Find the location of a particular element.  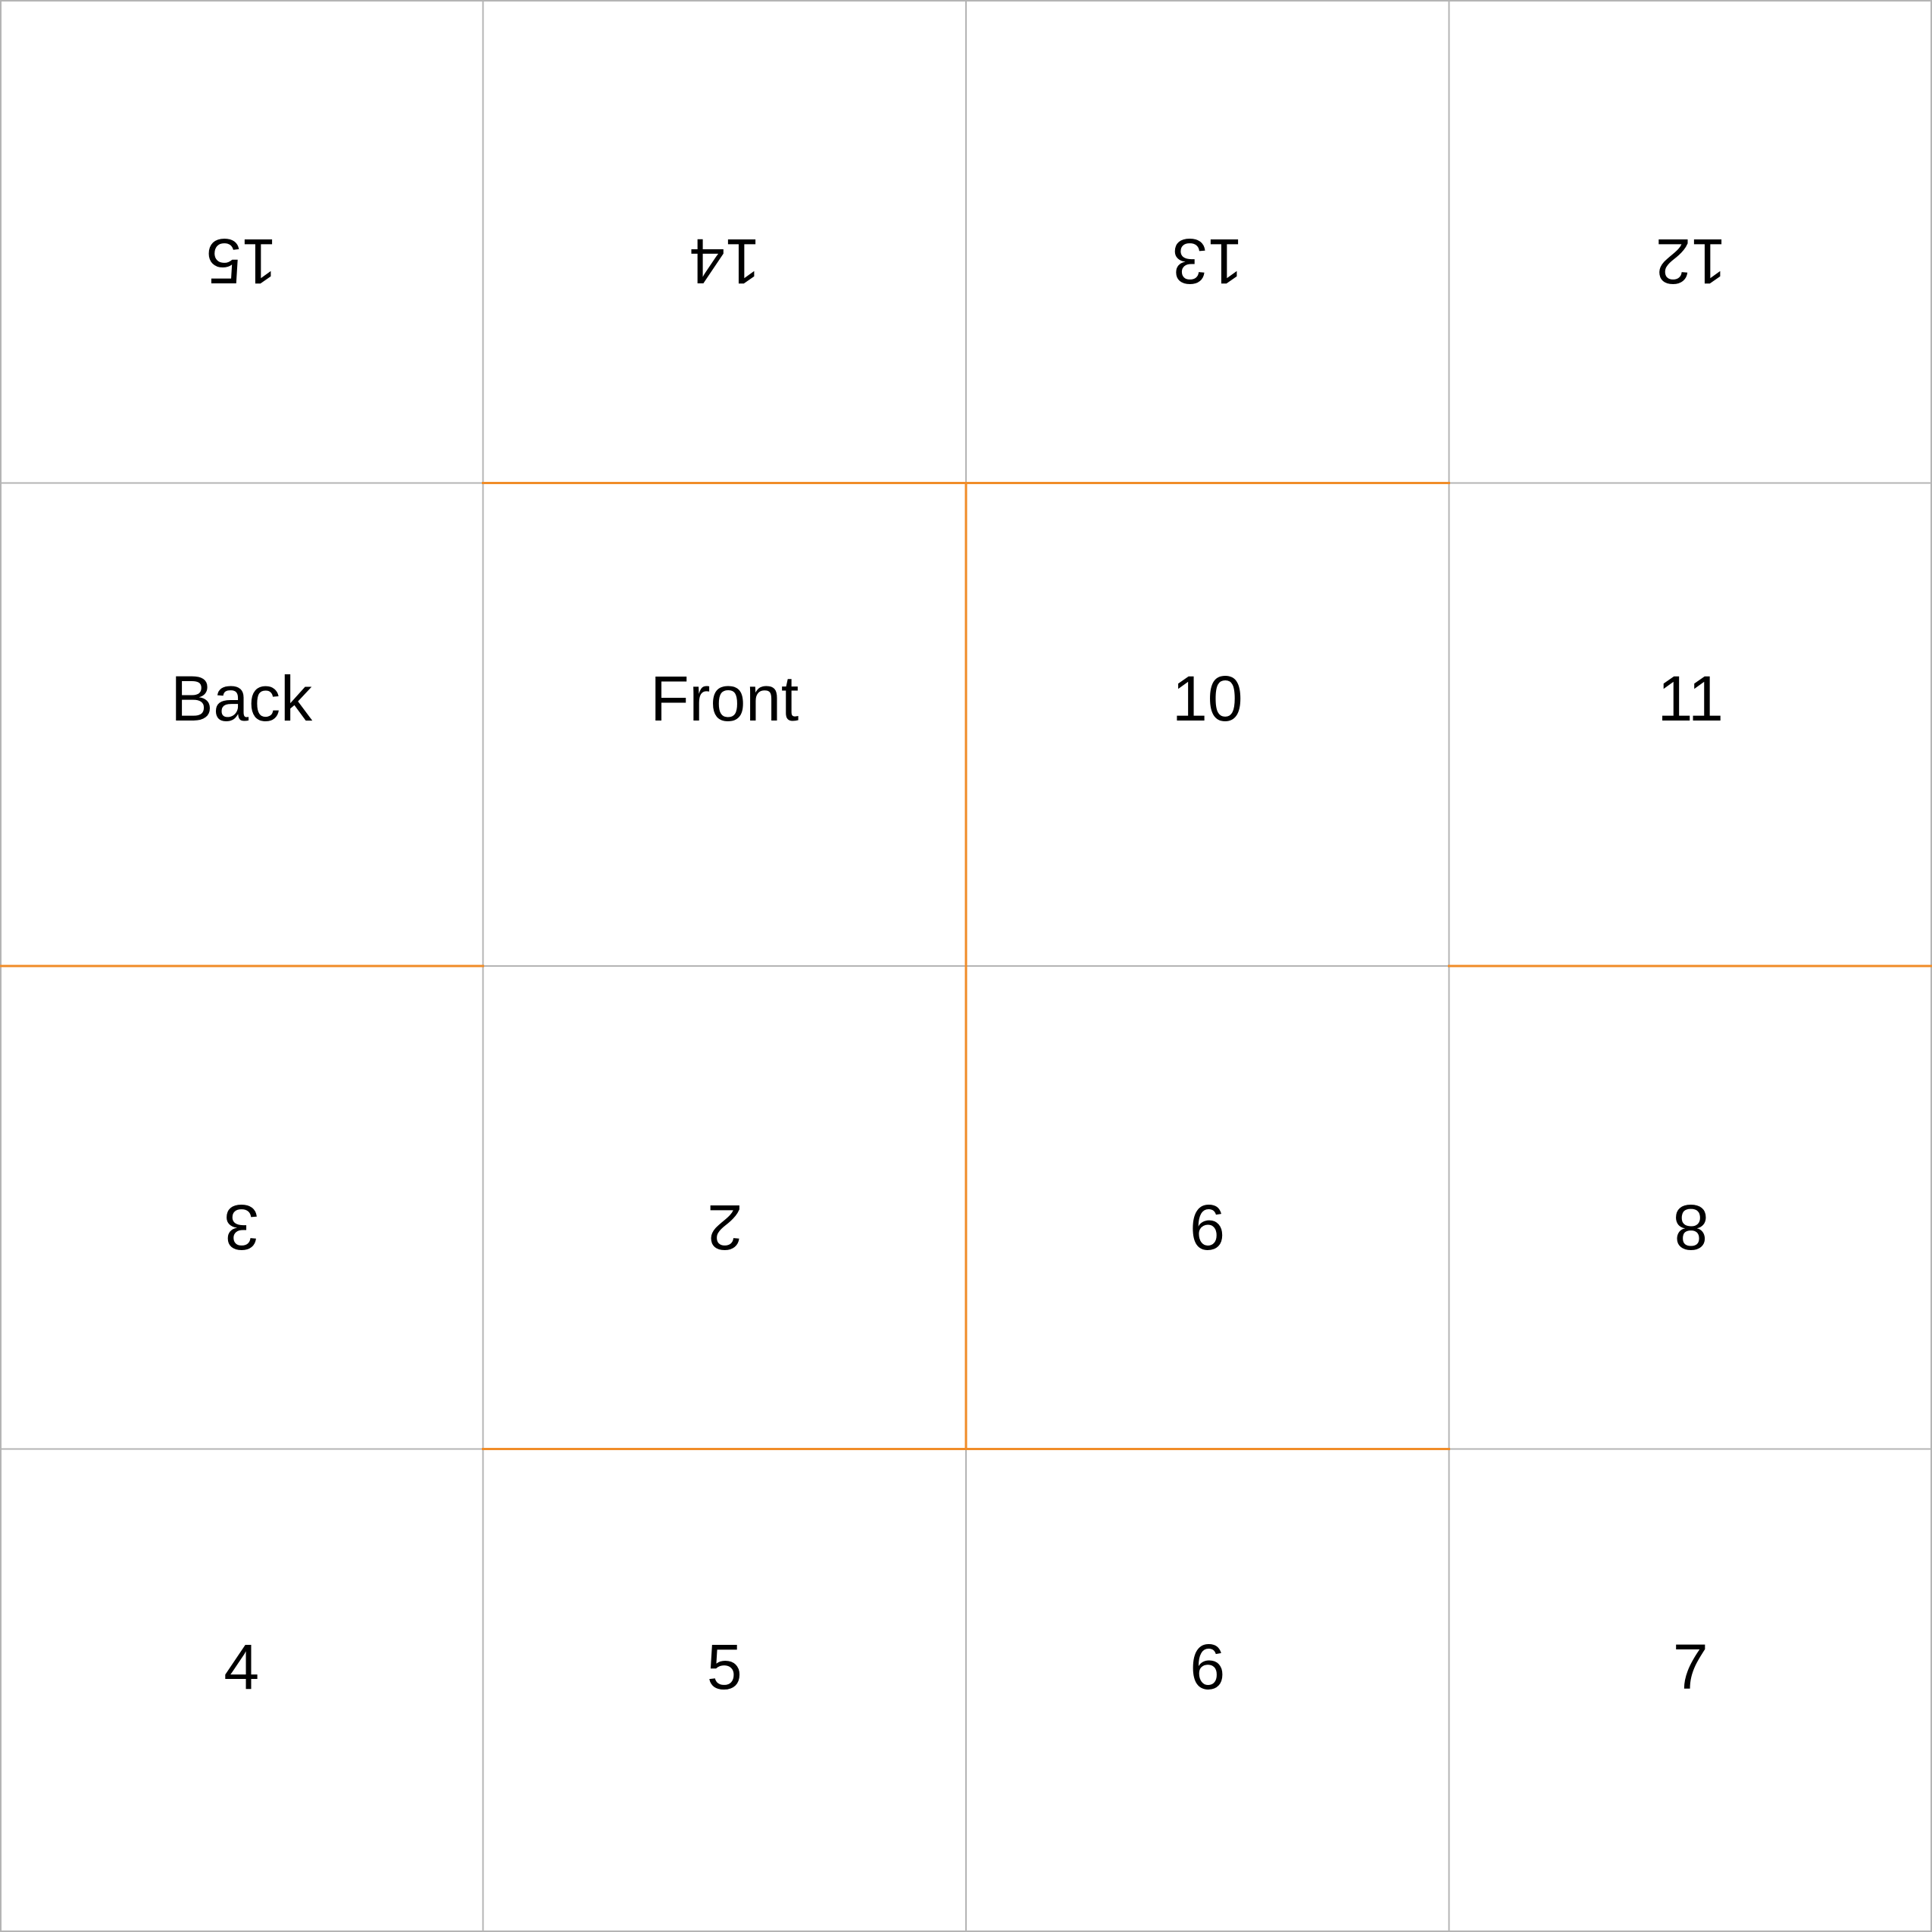

page-cell: 6 is located at coordinates (1207, 1690).